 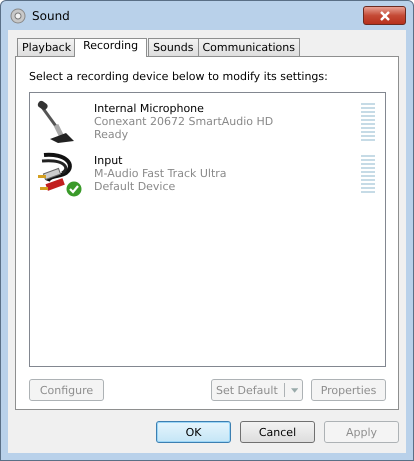 I want to click on device-name: Input, so click(x=109, y=160).